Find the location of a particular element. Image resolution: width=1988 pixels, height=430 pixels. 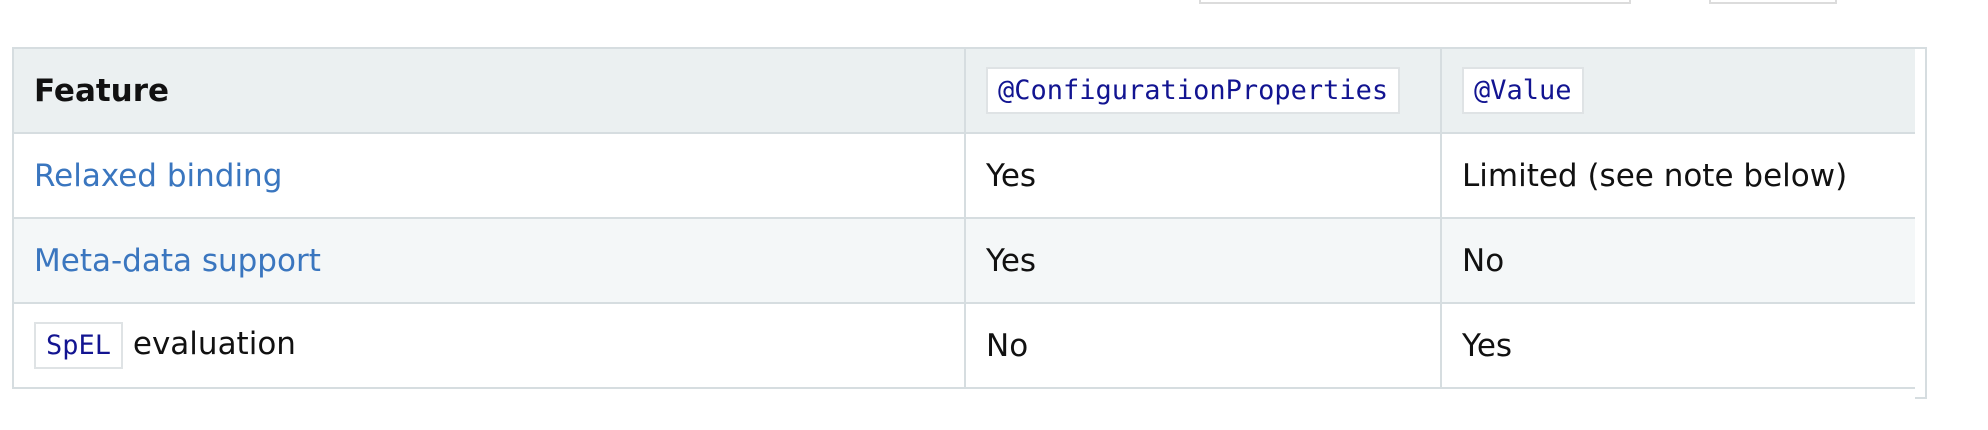

configuration-properties-cell: No is located at coordinates (1203, 345).